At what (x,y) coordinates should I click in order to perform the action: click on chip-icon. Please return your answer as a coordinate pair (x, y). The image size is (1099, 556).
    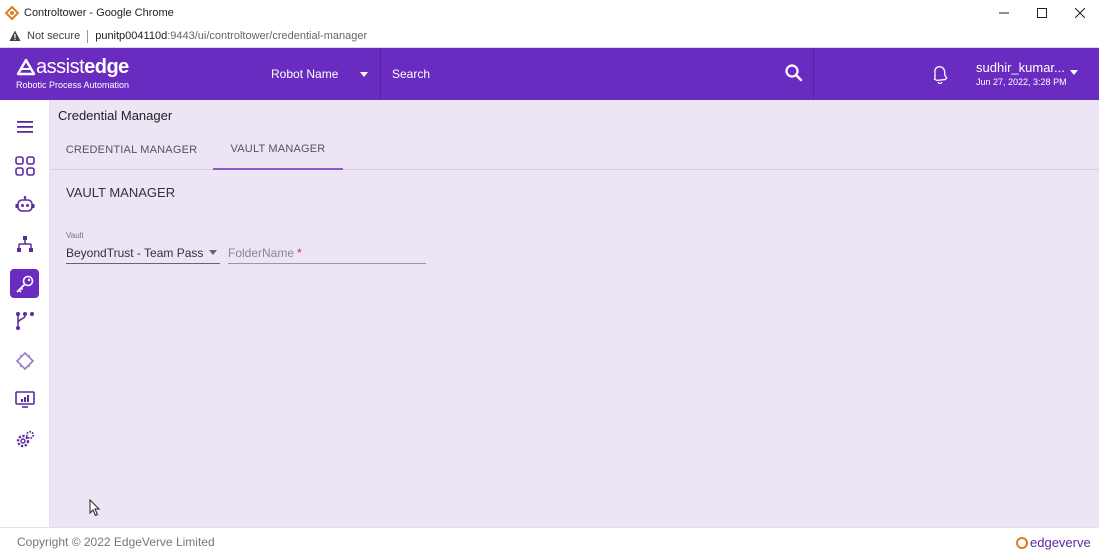
    Looking at the image, I should click on (24, 360).